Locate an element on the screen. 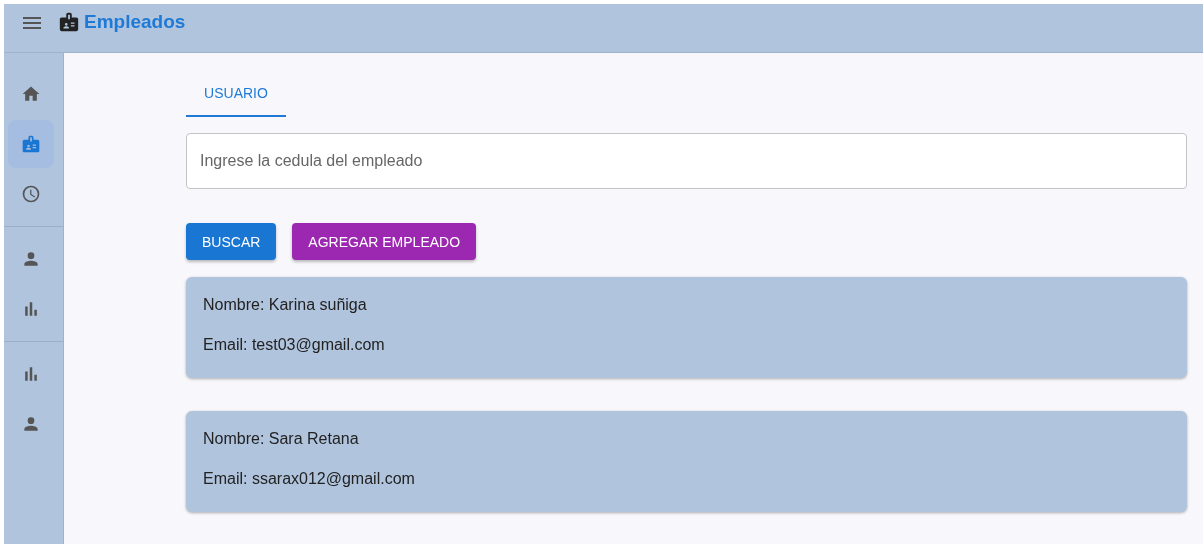 The image size is (1203, 544). app-title: Empleados is located at coordinates (135, 22).